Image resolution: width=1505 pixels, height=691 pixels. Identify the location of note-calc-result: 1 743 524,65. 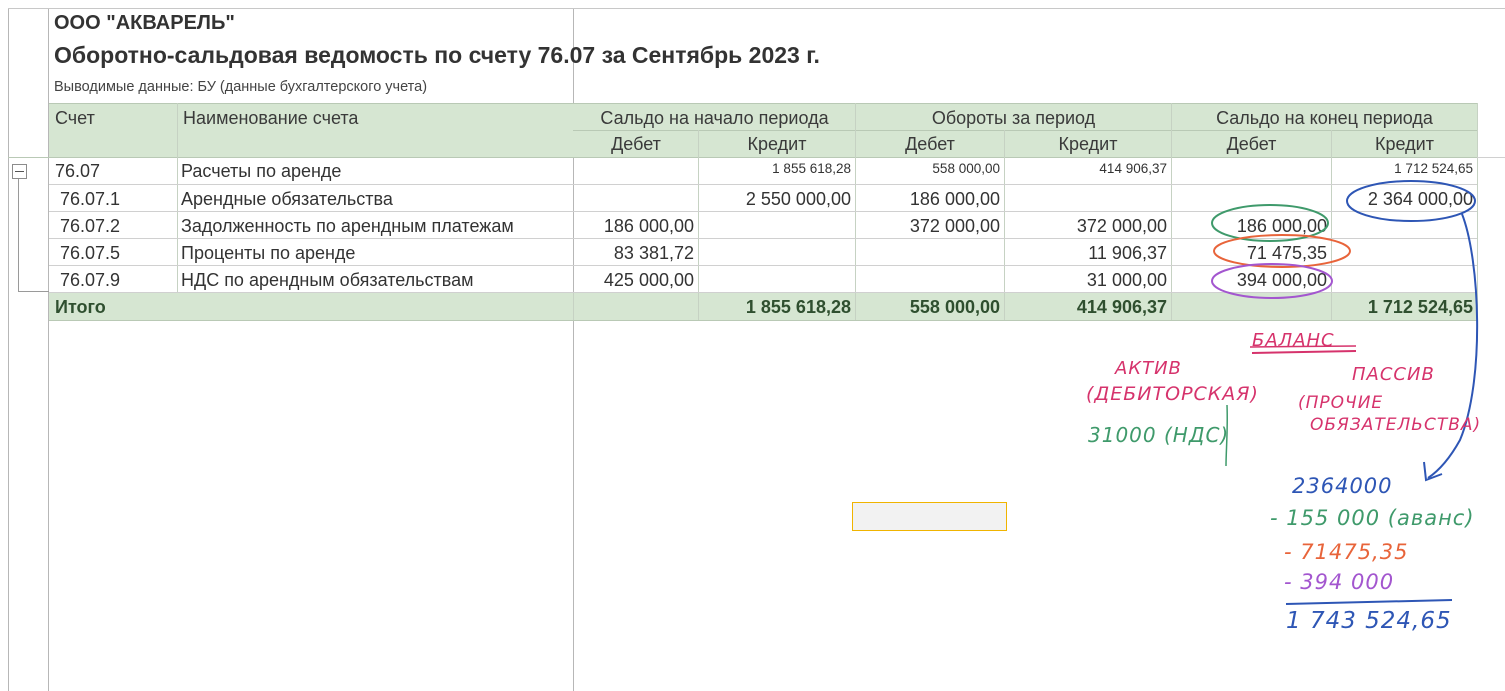
(1369, 621).